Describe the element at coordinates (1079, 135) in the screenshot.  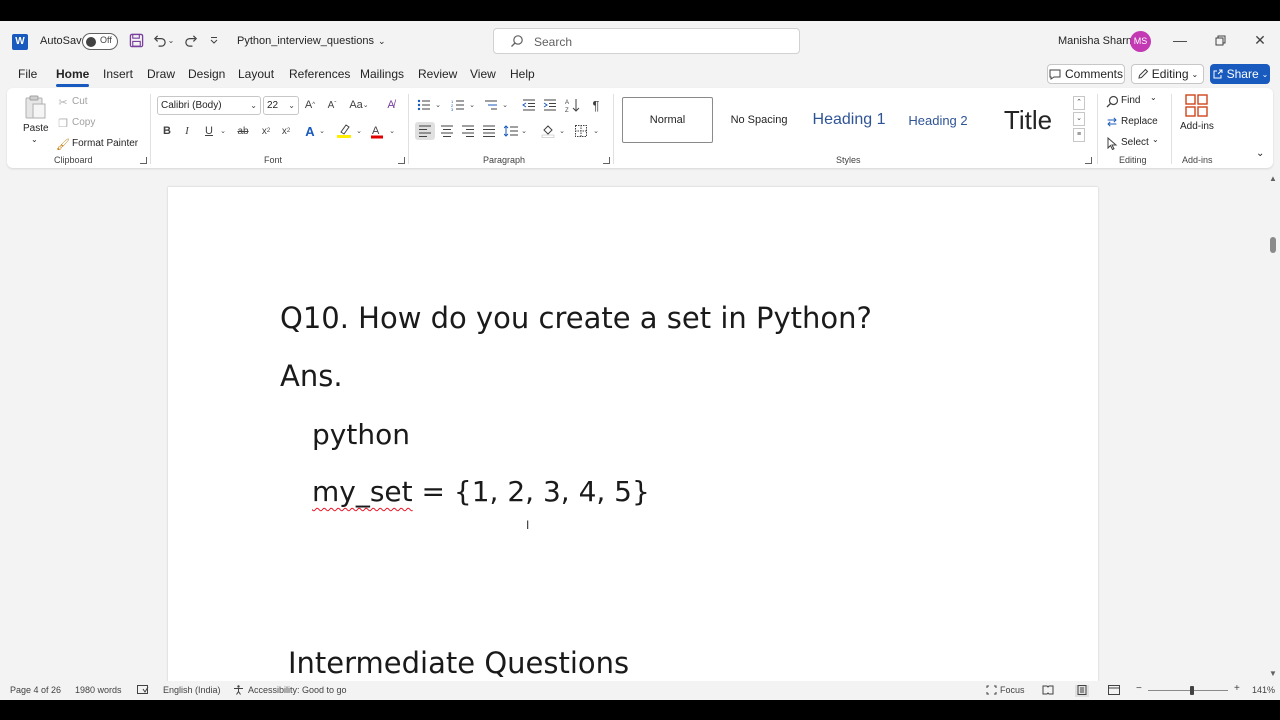
I see `more-styles-icon: ≡` at that location.